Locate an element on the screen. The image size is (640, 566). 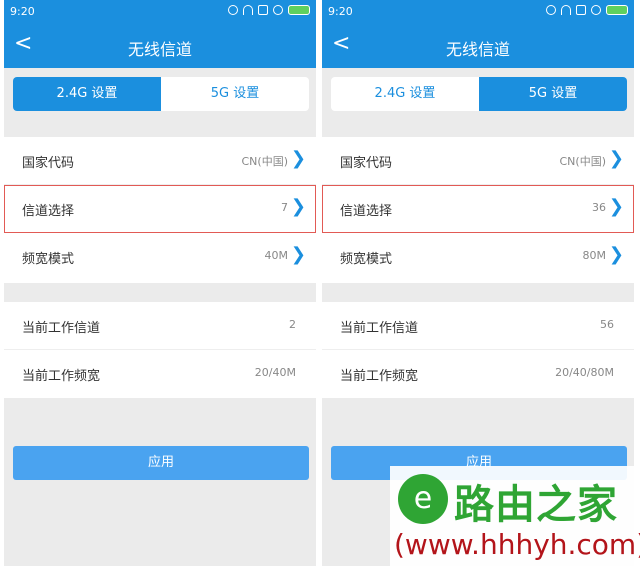
watermark: e 路由之家 (www.hhhyh.com) is located at coordinates (515, 516).